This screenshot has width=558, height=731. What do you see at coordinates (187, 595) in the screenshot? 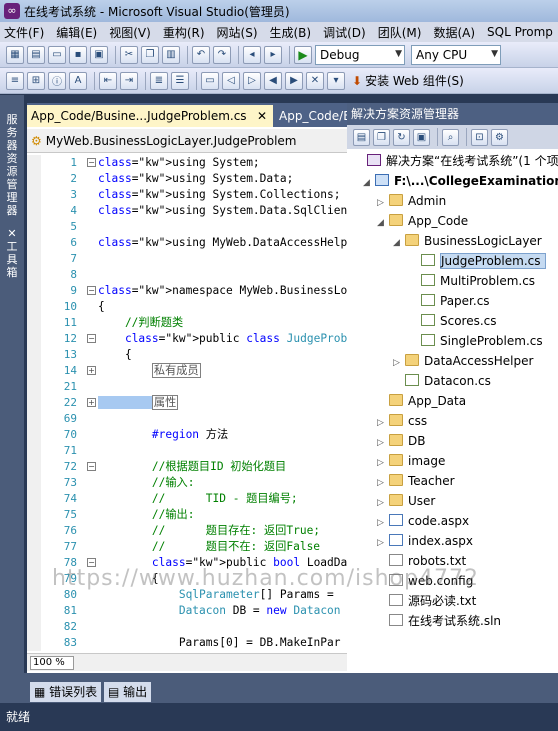
I see `code-line: 80 SqlParameter[] Params =` at bounding box center [187, 595].